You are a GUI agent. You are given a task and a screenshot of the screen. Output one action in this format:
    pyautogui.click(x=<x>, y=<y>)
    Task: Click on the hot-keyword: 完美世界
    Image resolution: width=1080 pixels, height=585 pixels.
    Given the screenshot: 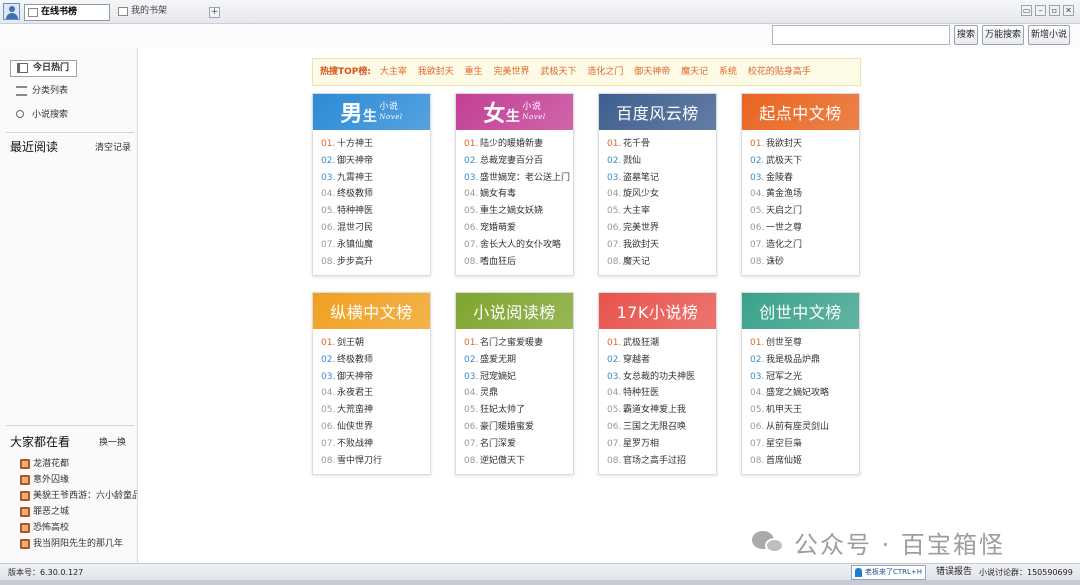 What is the action you would take?
    pyautogui.click(x=512, y=72)
    